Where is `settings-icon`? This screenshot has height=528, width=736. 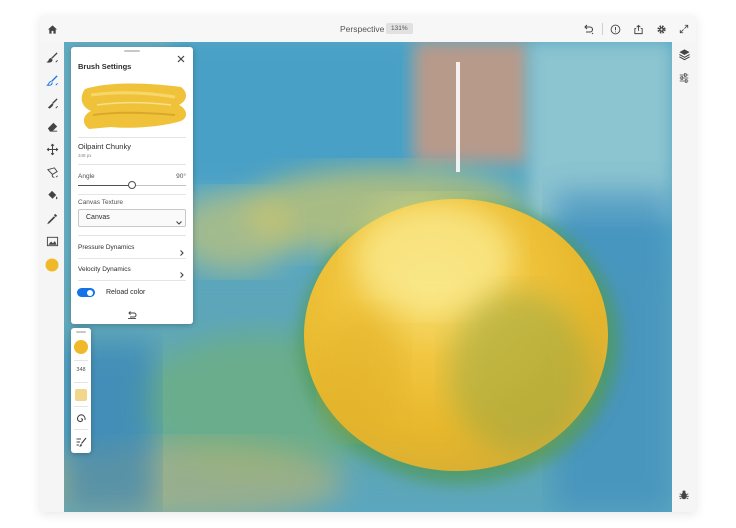 settings-icon is located at coordinates (661, 29).